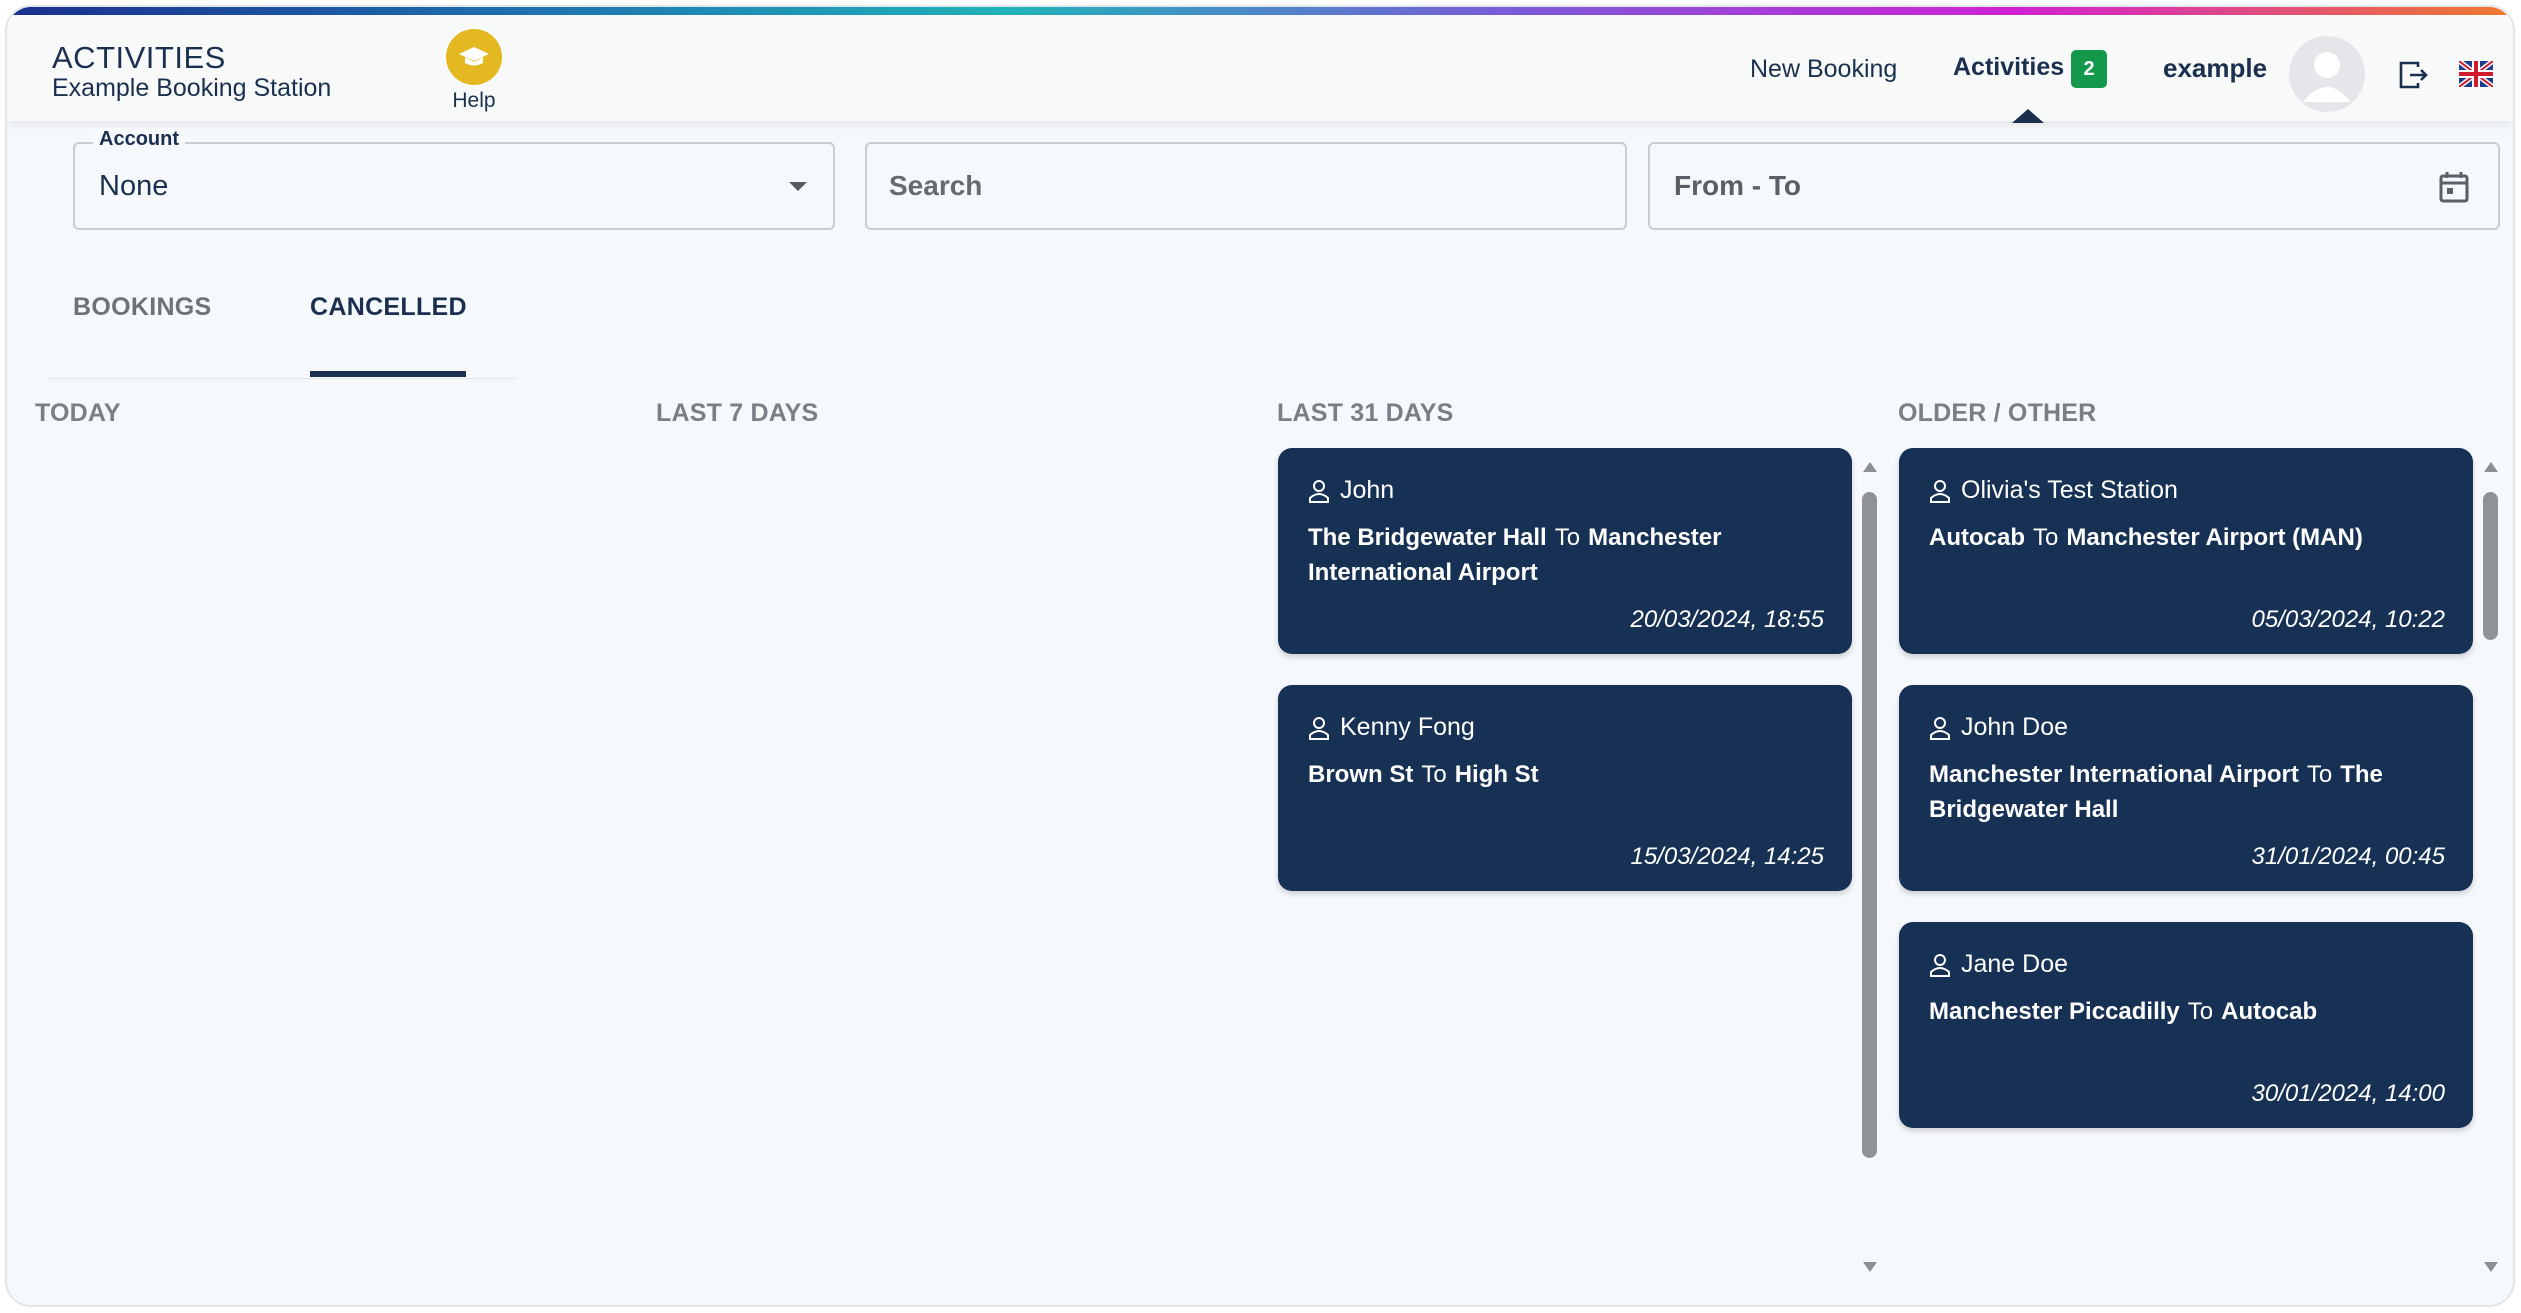 The image size is (2521, 1313). I want to click on booking-time: 31/01/2024, 00:45, so click(2348, 856).